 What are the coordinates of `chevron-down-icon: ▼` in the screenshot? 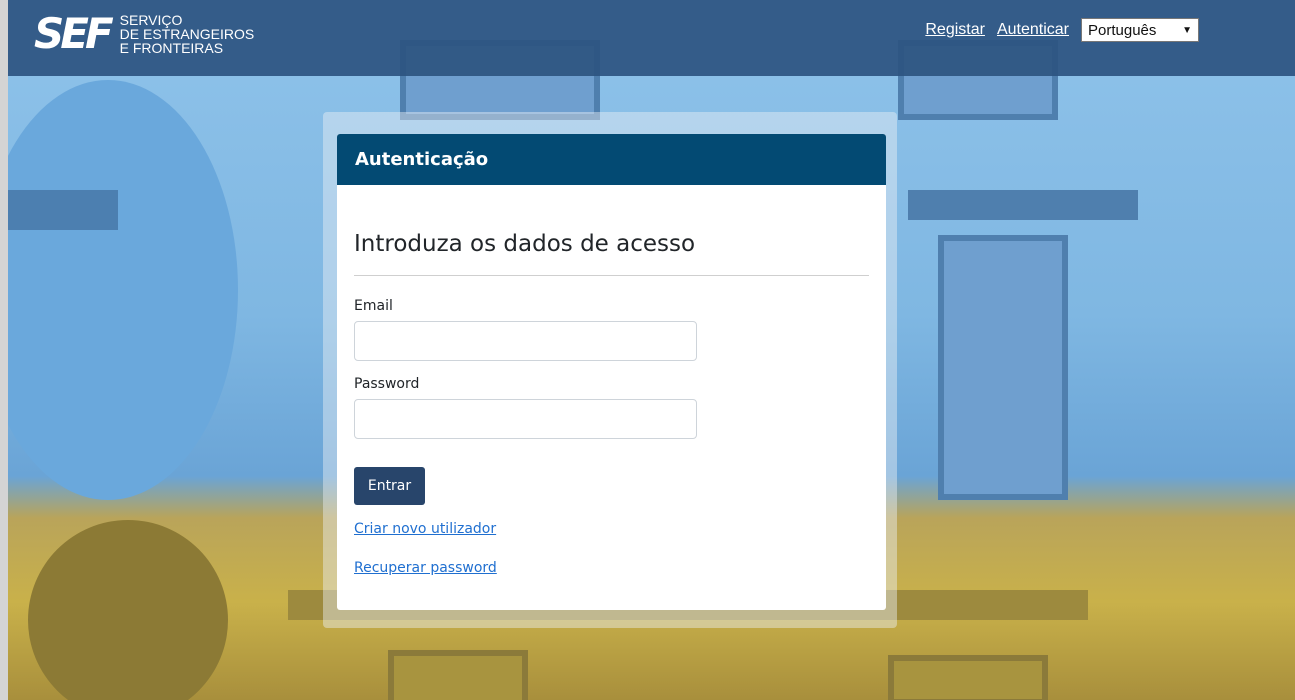 It's located at (1187, 30).